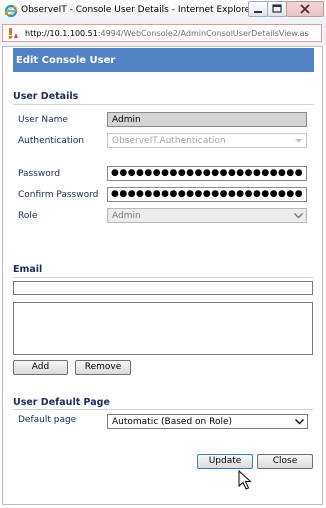  Describe the element at coordinates (207, 119) in the screenshot. I see `user-name-field: Admin` at that location.